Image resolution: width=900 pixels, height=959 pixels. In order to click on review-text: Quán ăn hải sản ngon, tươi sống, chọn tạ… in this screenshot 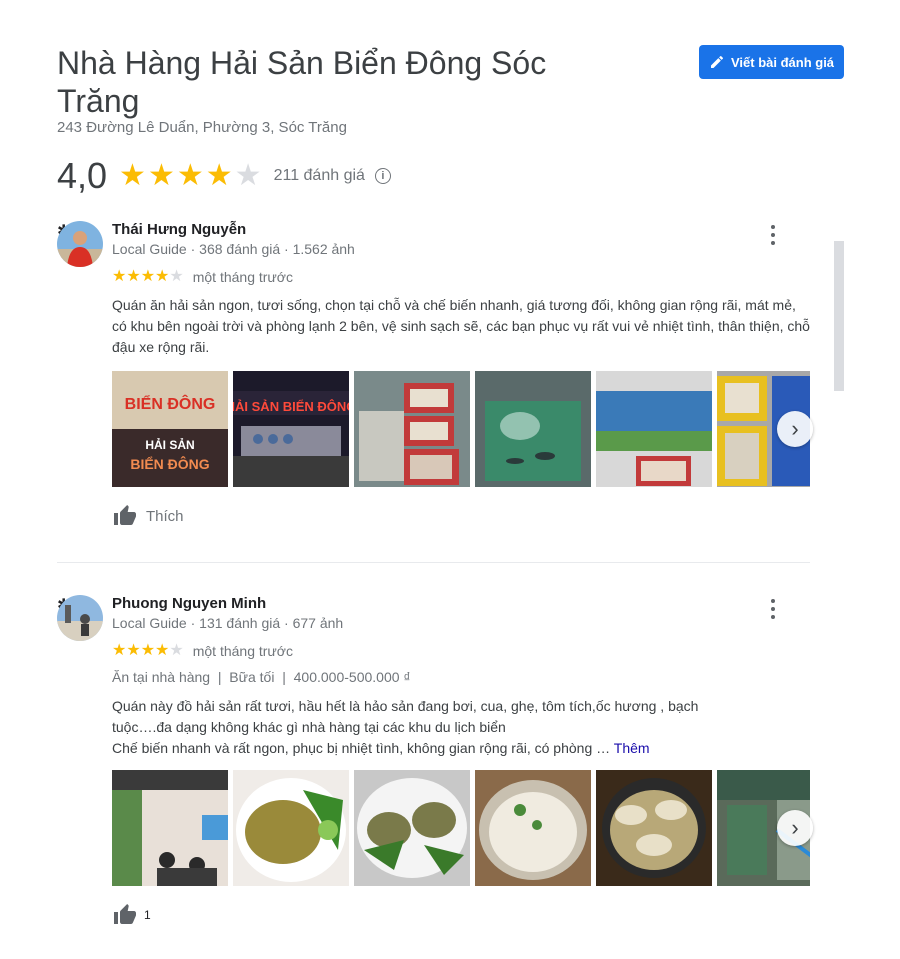, I will do `click(461, 326)`.